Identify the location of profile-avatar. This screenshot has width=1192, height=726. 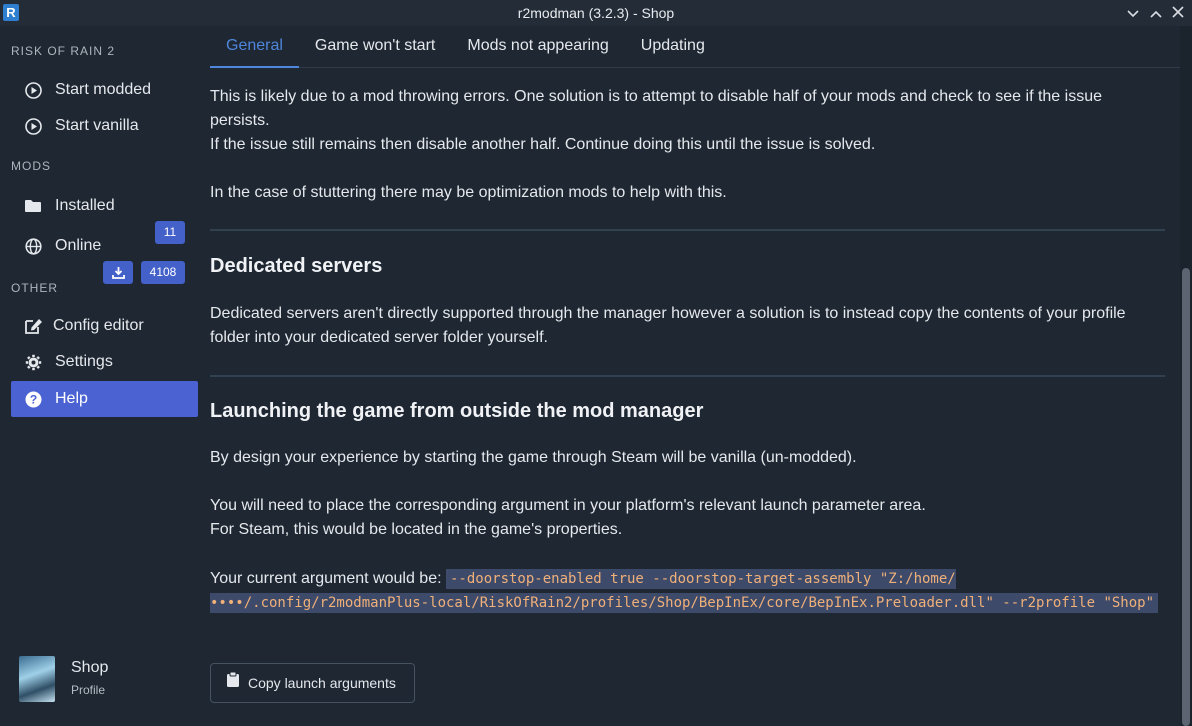
(37, 679).